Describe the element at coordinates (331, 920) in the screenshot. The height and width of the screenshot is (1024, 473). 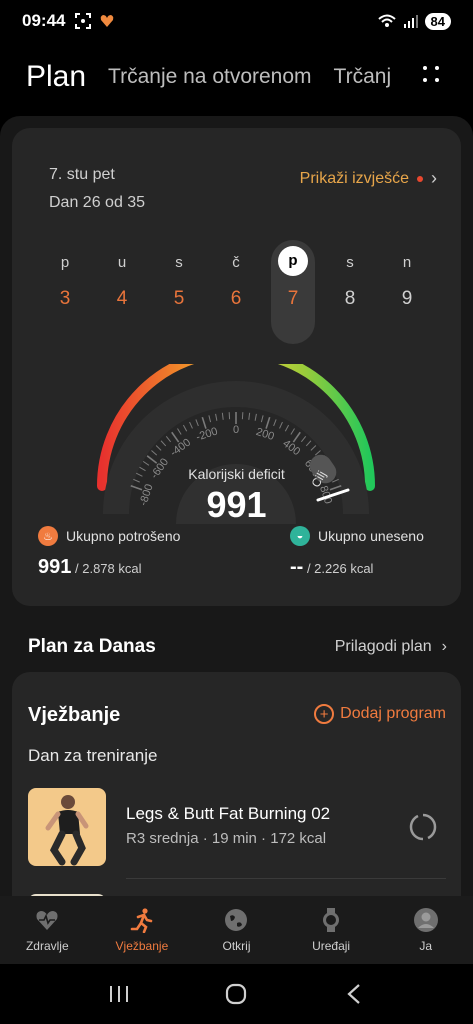
I see `devices-icon` at that location.